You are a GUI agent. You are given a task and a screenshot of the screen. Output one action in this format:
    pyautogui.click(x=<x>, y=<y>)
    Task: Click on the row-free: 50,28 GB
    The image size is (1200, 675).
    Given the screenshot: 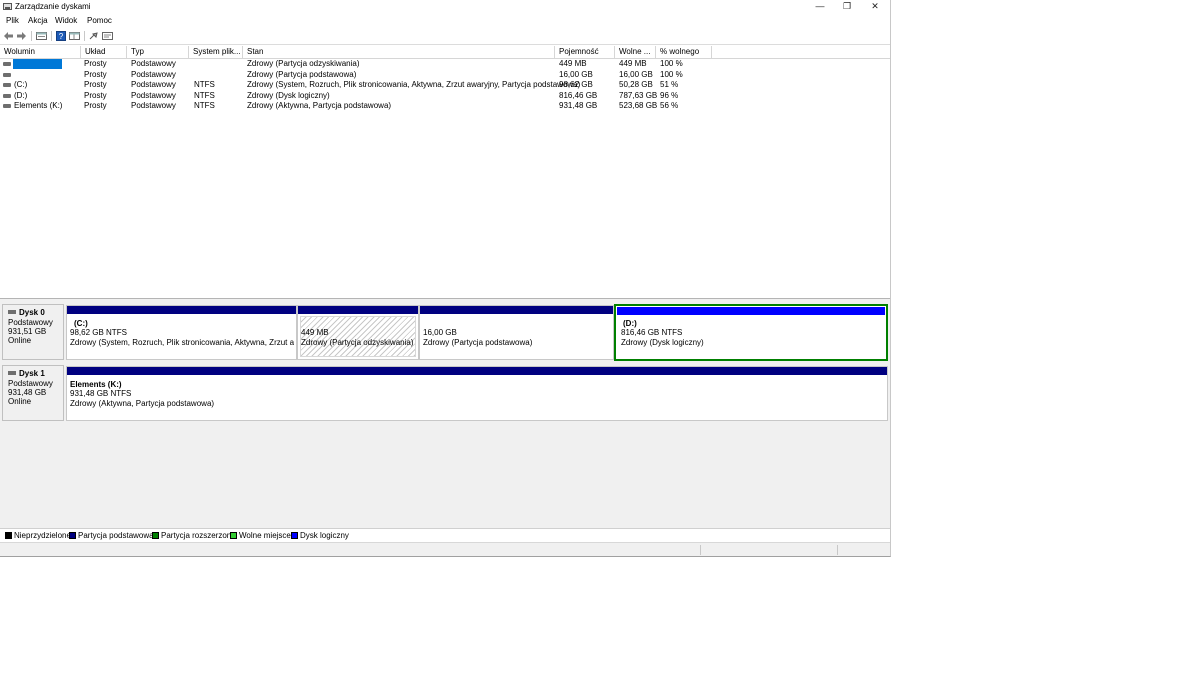 What is the action you would take?
    pyautogui.click(x=636, y=84)
    